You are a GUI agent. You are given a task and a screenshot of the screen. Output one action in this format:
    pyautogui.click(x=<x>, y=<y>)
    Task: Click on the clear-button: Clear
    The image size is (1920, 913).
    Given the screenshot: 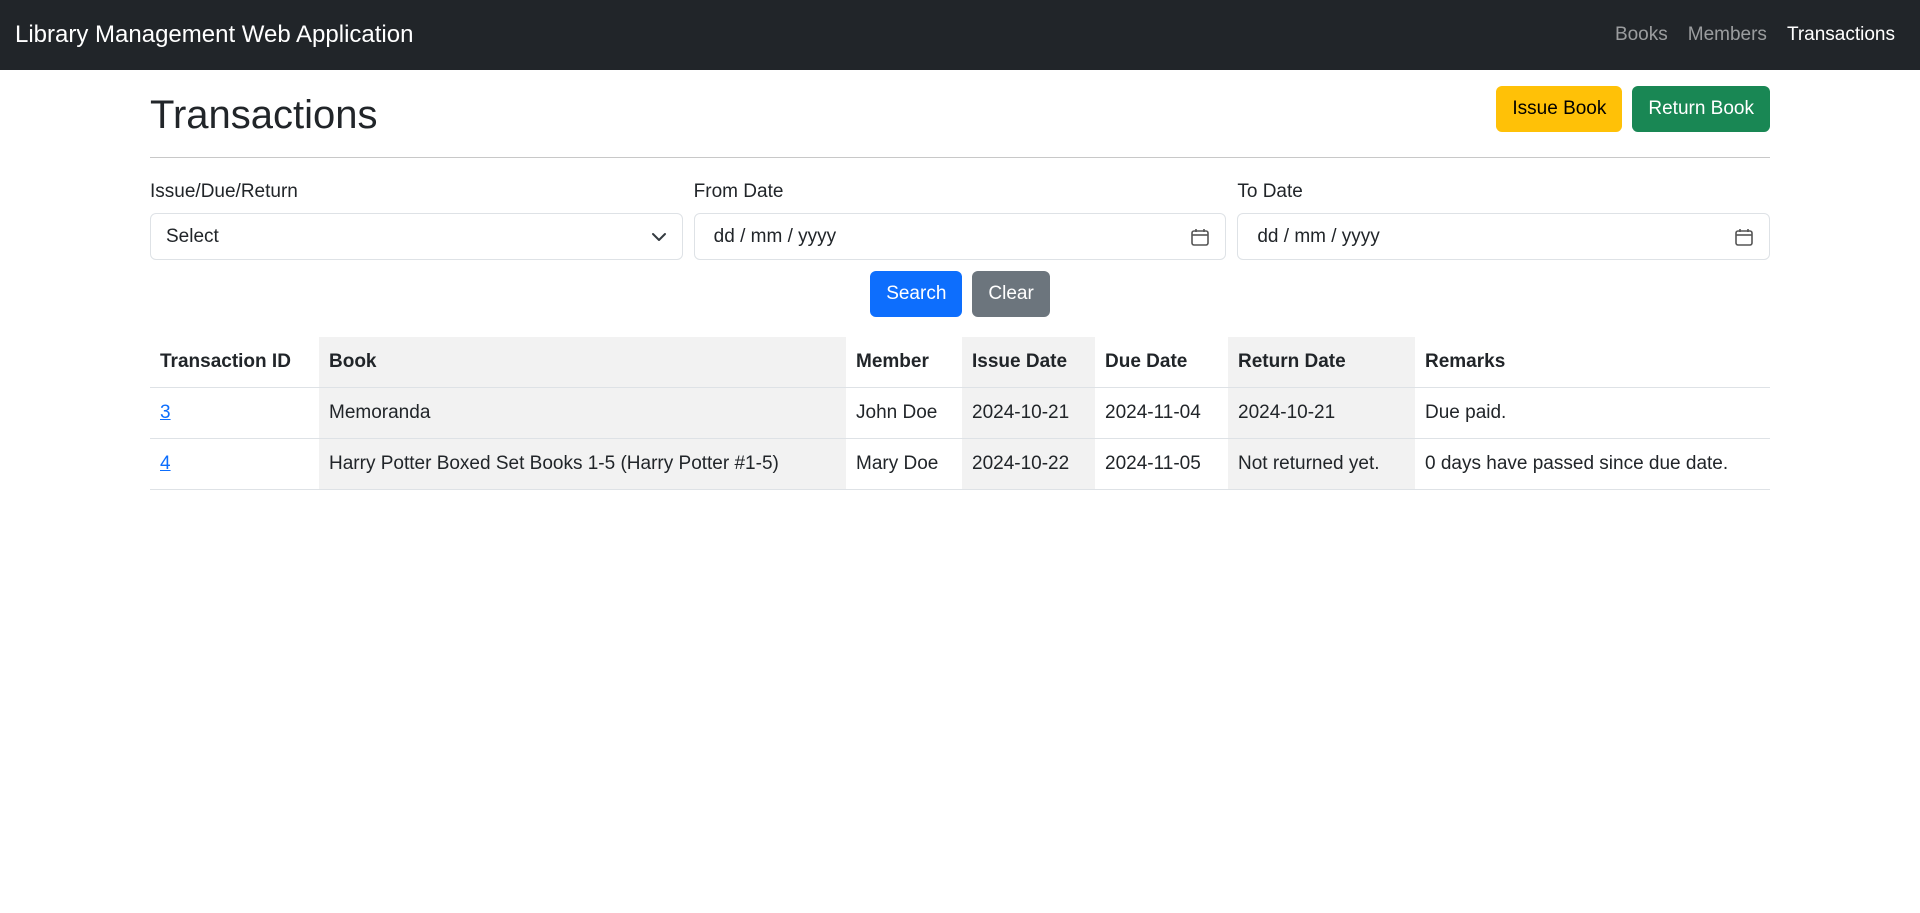 What is the action you would take?
    pyautogui.click(x=1011, y=294)
    